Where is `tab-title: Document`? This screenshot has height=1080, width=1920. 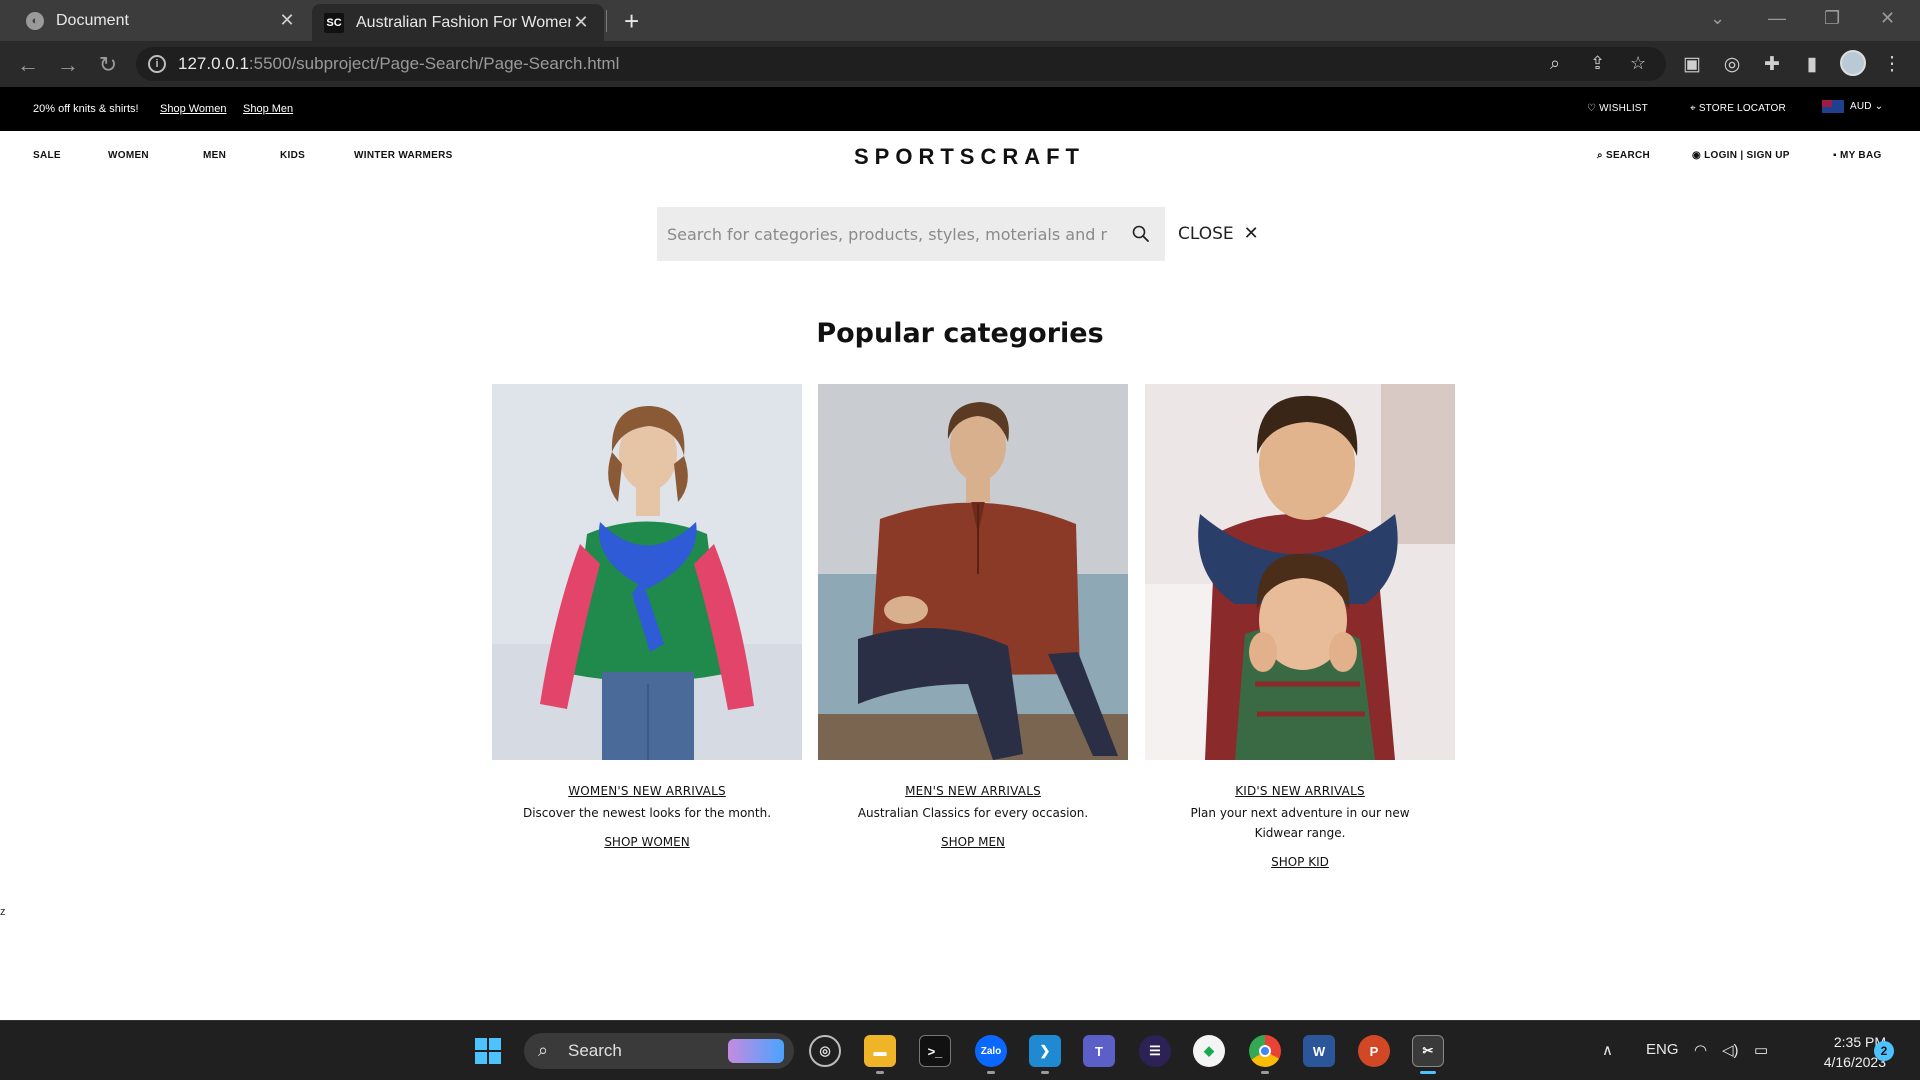 tab-title: Document is located at coordinates (92, 20).